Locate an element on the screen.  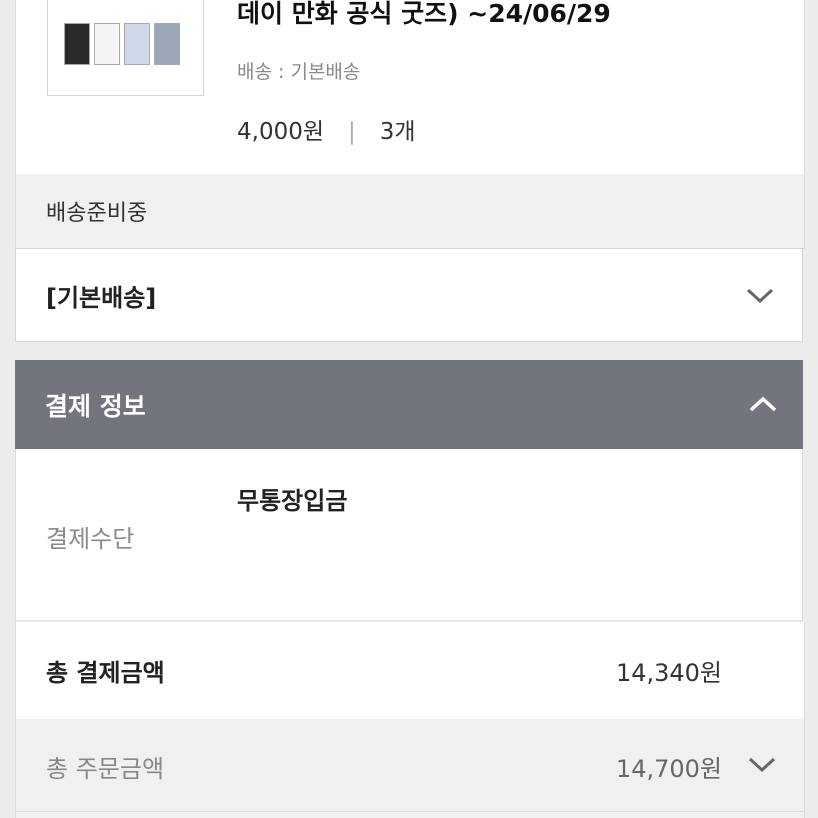
total-order-label: 총 주문금액 is located at coordinates (105, 769).